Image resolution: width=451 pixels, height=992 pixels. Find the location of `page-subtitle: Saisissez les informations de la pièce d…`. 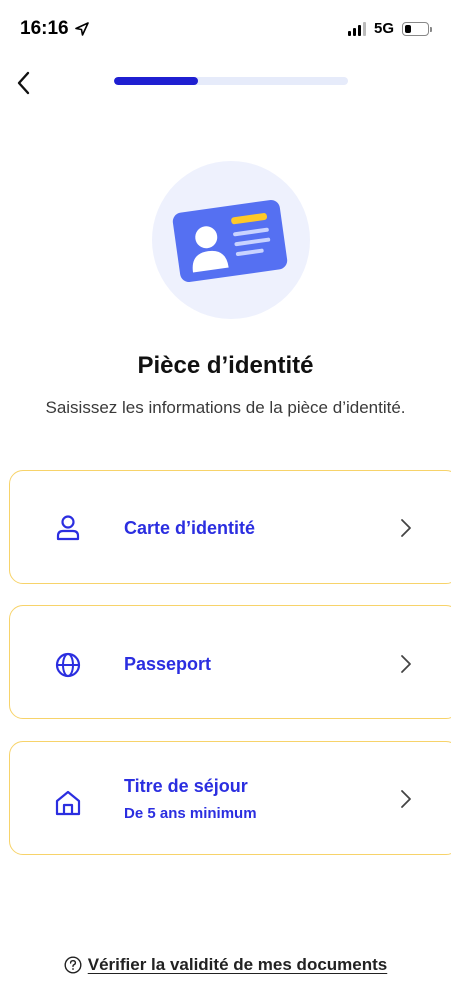

page-subtitle: Saisissez les informations de la pièce d… is located at coordinates (225, 407).